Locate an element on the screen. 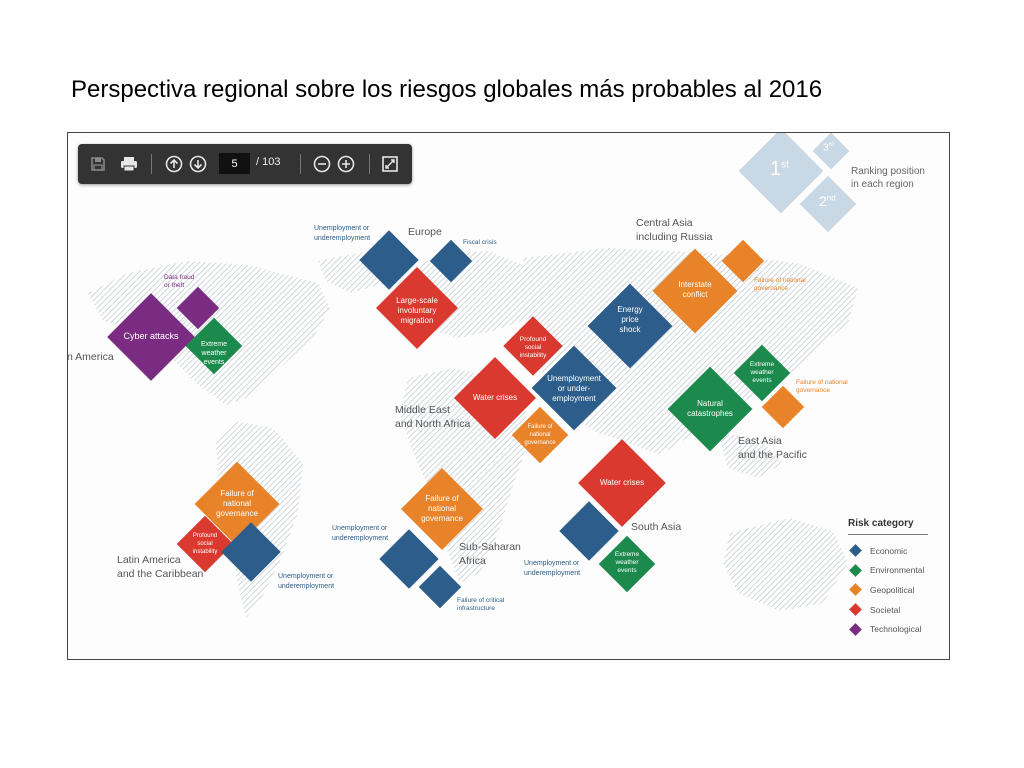  rank-caption: Ranking position in each region is located at coordinates (888, 178).